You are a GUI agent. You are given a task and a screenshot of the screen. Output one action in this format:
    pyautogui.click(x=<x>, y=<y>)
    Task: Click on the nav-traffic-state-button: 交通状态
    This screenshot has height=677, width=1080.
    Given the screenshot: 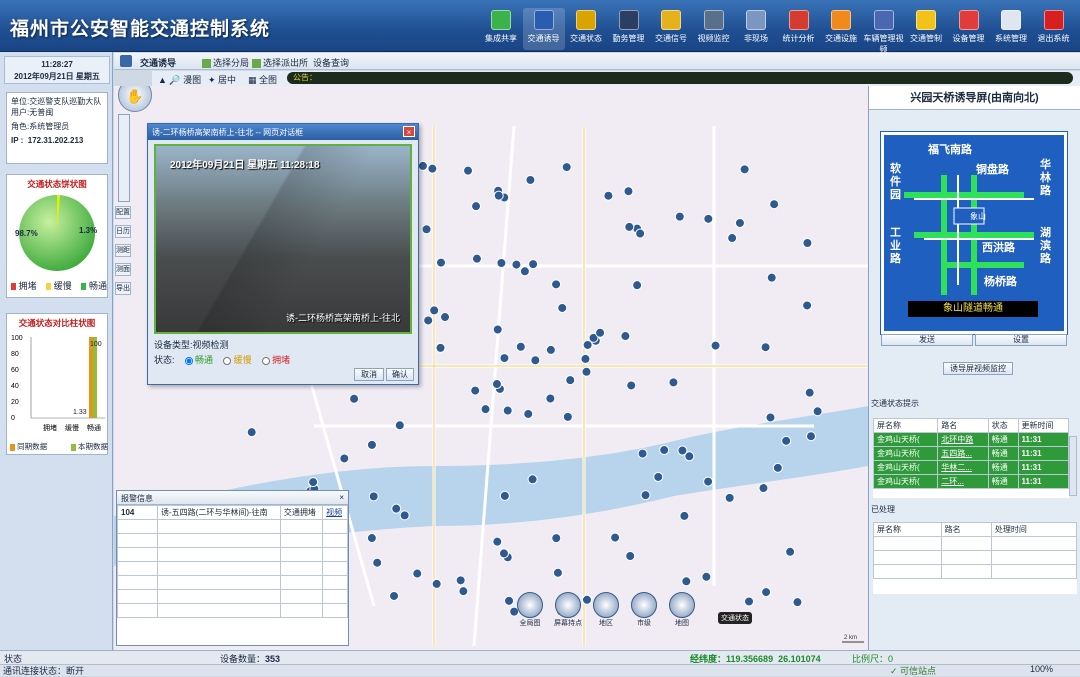 What is the action you would take?
    pyautogui.click(x=586, y=29)
    